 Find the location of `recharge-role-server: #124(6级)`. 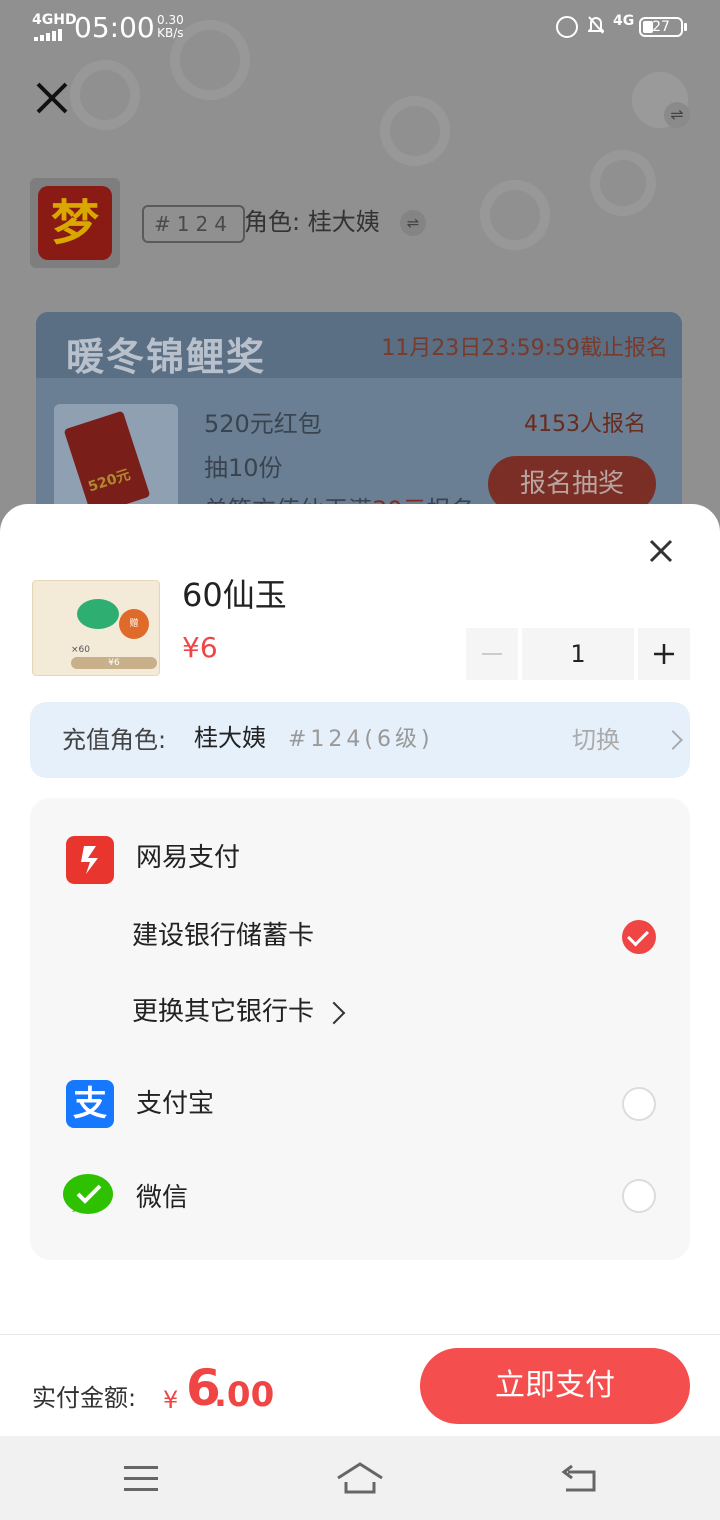

recharge-role-server: #124(6级) is located at coordinates (361, 739).